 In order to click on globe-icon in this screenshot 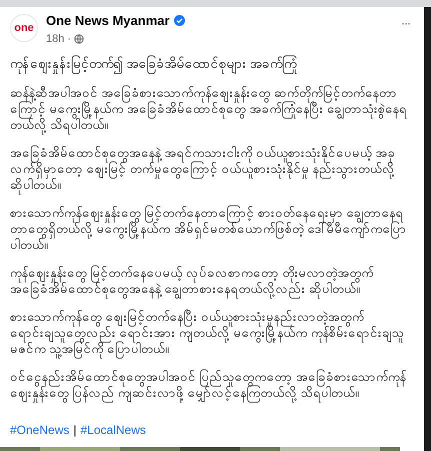, I will do `click(79, 39)`.